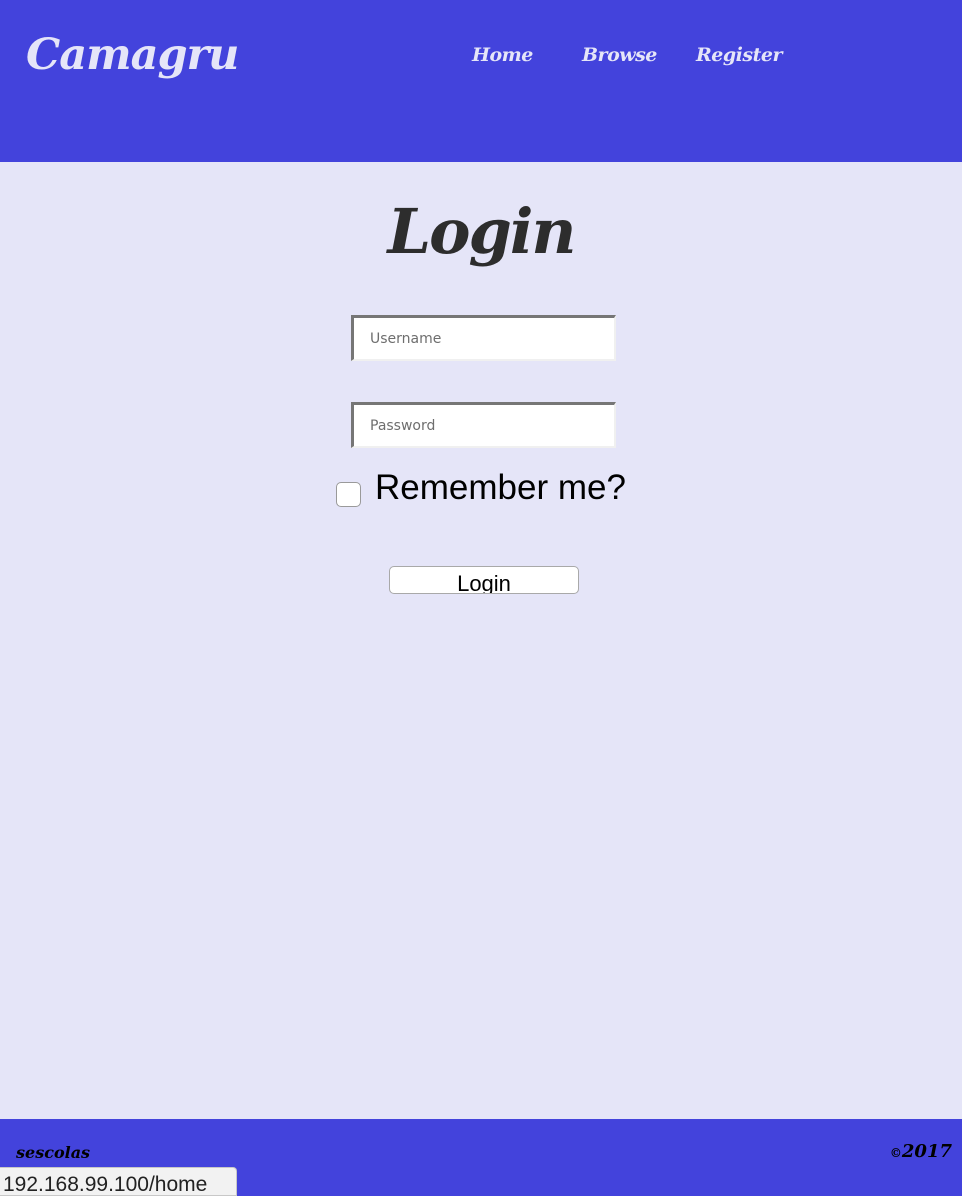 Image resolution: width=962 pixels, height=1196 pixels. I want to click on copyright-symbol: ©, so click(895, 1153).